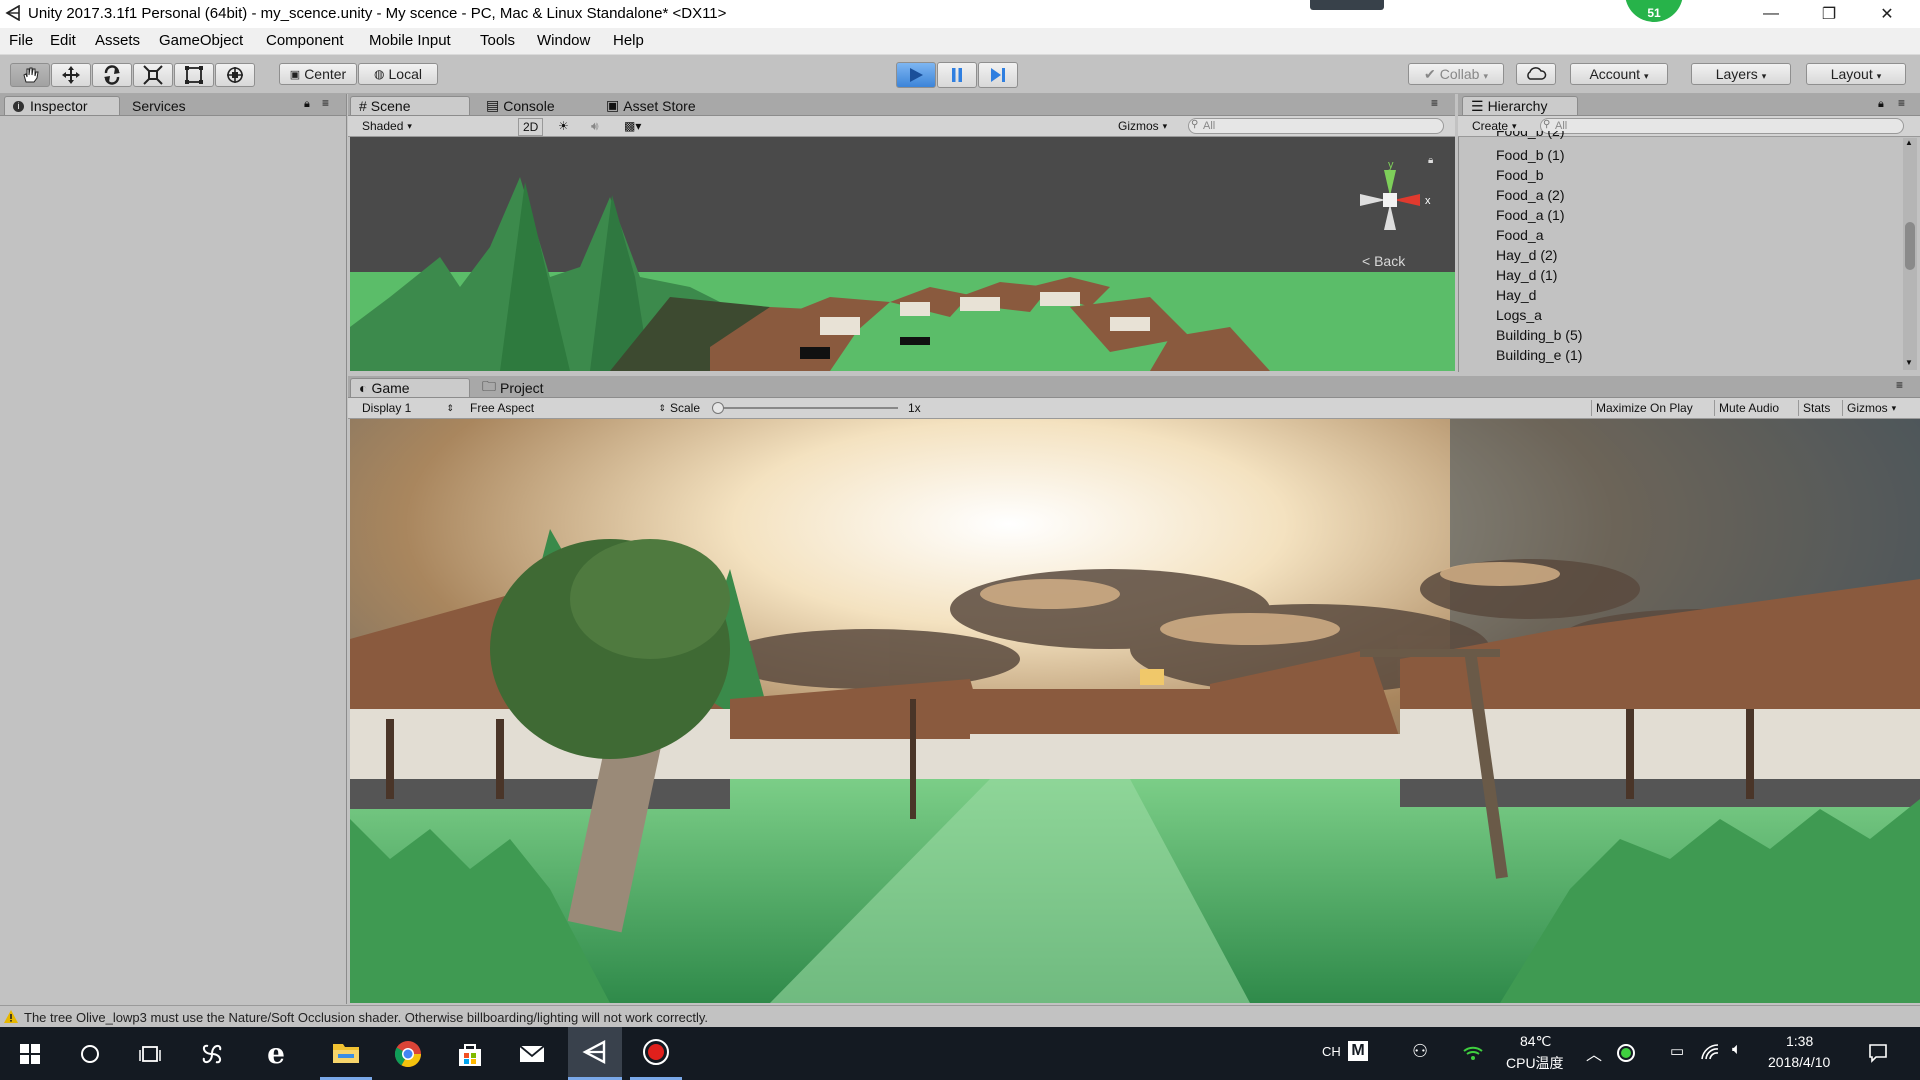 This screenshot has height=1080, width=1920. Describe the element at coordinates (318, 74) in the screenshot. I see `pivot-center-button: ▣ Center` at that location.